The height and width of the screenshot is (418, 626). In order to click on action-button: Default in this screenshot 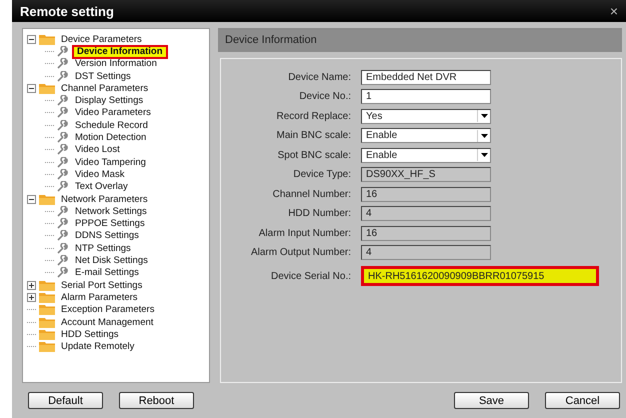, I will do `click(65, 401)`.